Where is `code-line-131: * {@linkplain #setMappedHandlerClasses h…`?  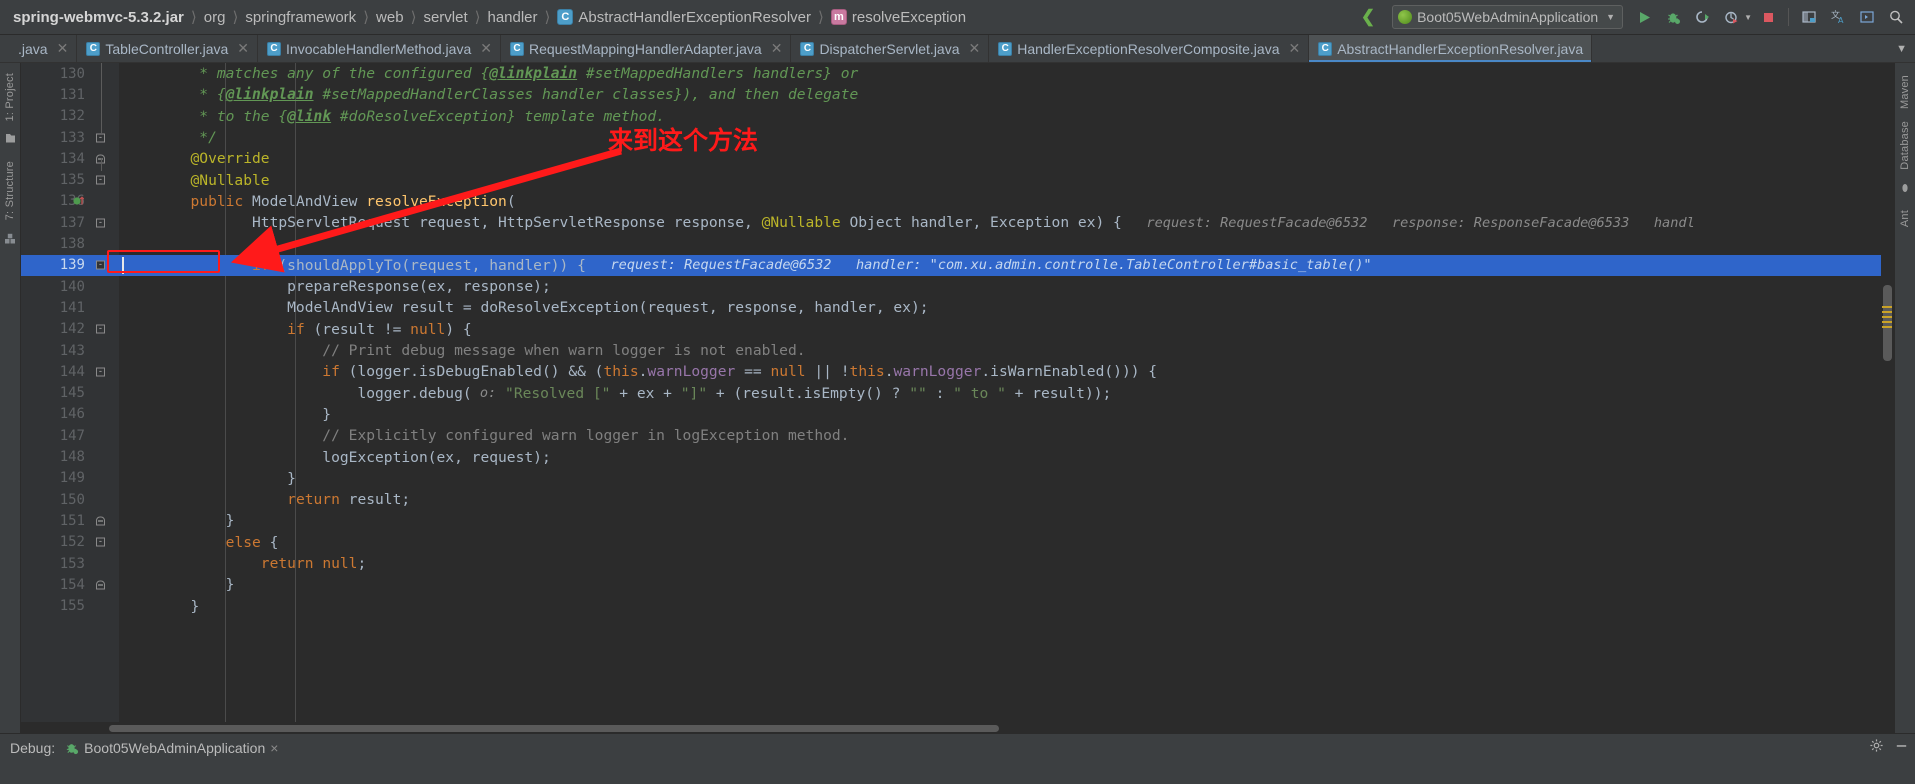
code-line-131: * {@linkplain #setMappedHandlerClasses h… is located at coordinates (1006, 94).